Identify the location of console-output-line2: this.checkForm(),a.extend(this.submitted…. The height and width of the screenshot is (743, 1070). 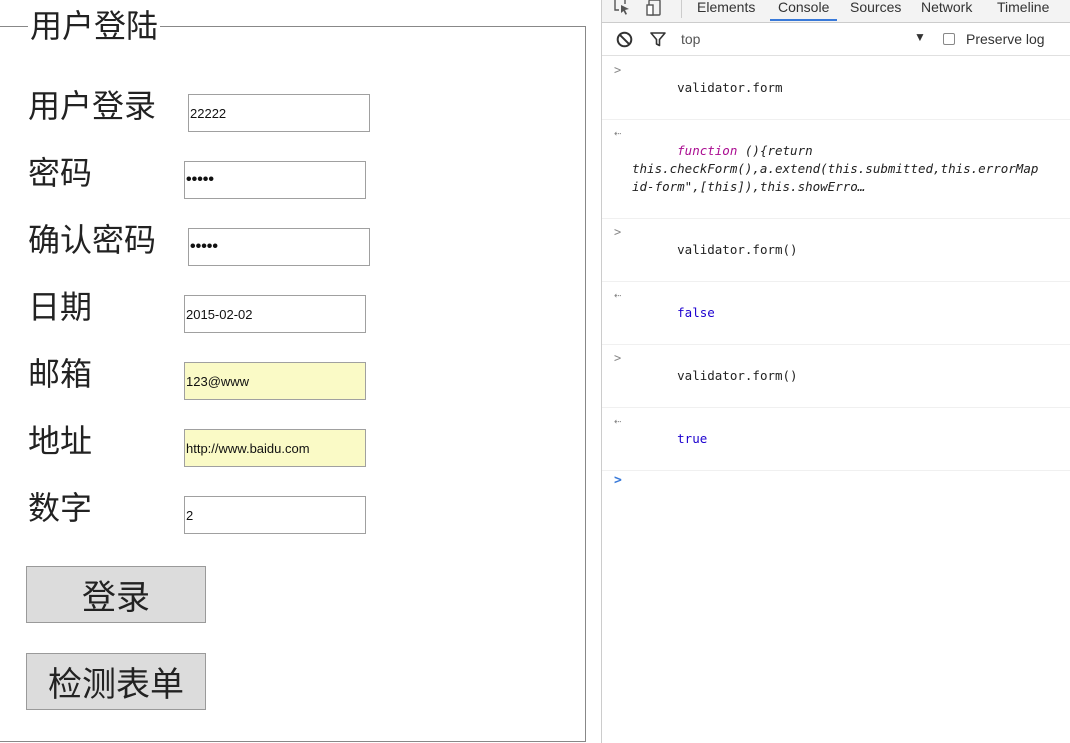
(835, 168).